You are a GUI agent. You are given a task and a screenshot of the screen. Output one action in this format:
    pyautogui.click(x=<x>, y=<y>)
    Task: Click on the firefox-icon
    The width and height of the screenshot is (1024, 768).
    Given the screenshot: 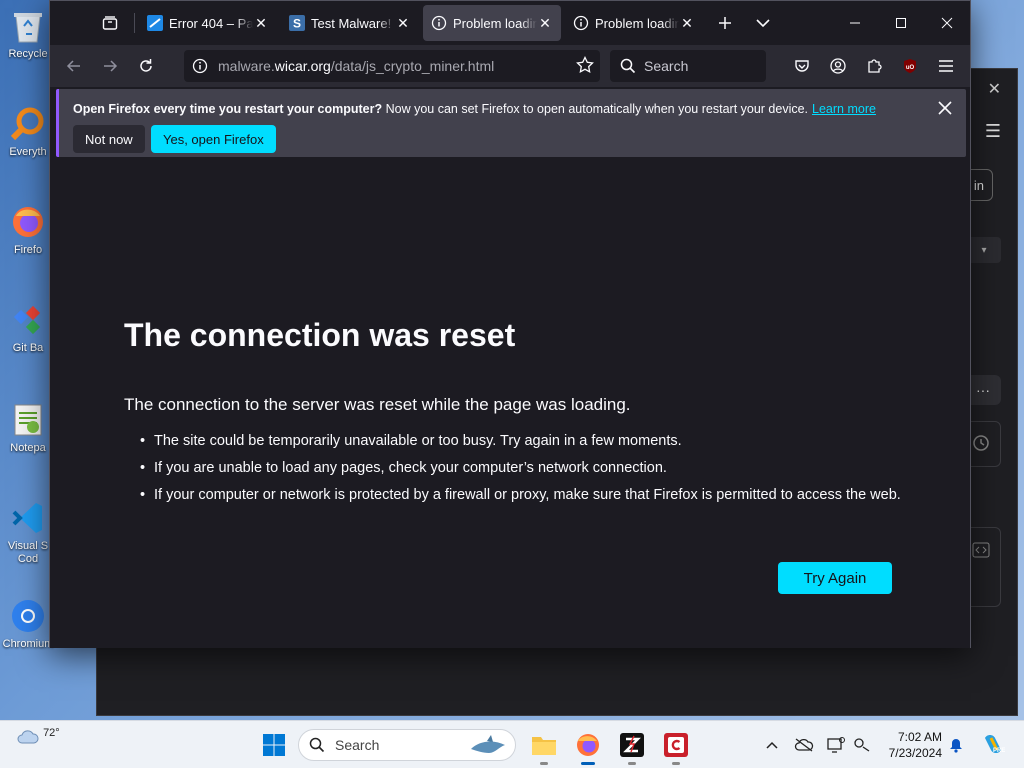 What is the action you would take?
    pyautogui.click(x=588, y=745)
    